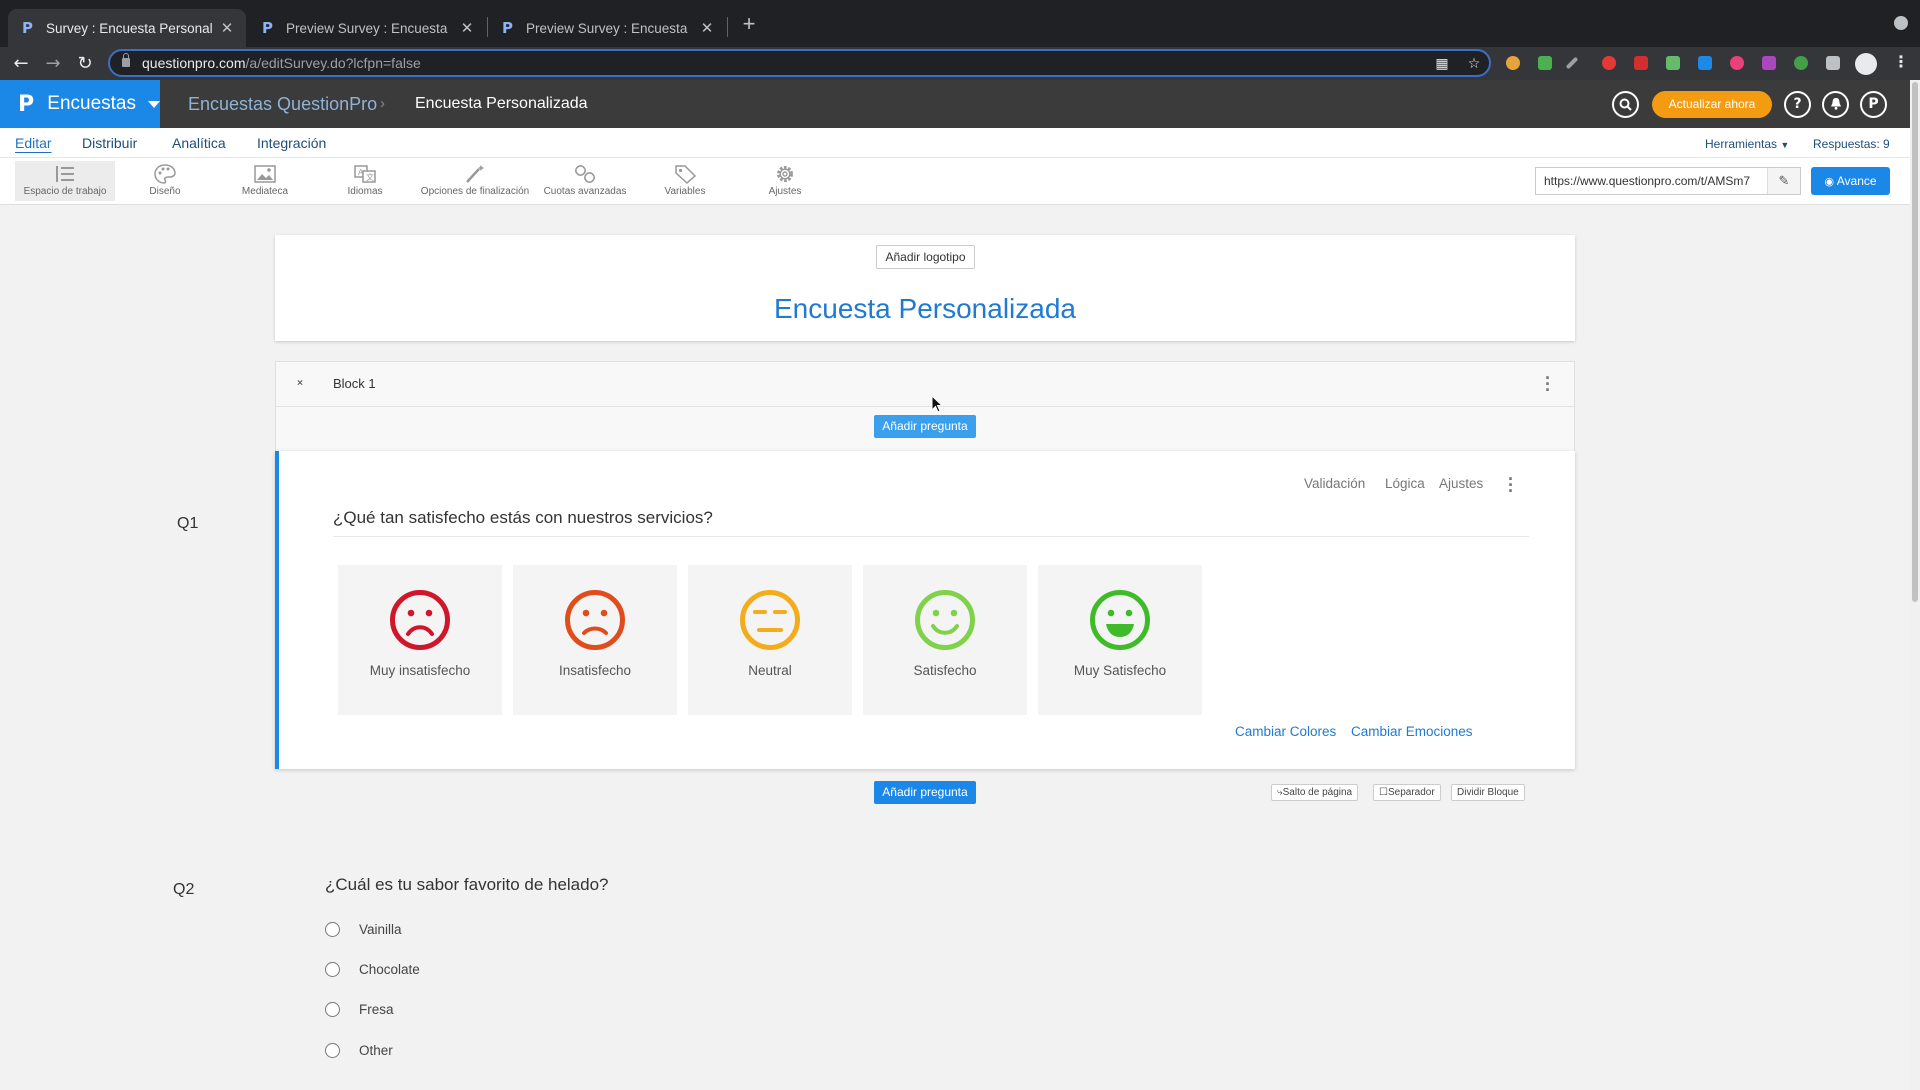  I want to click on block-menu-icon: · · ·, so click(1548, 384).